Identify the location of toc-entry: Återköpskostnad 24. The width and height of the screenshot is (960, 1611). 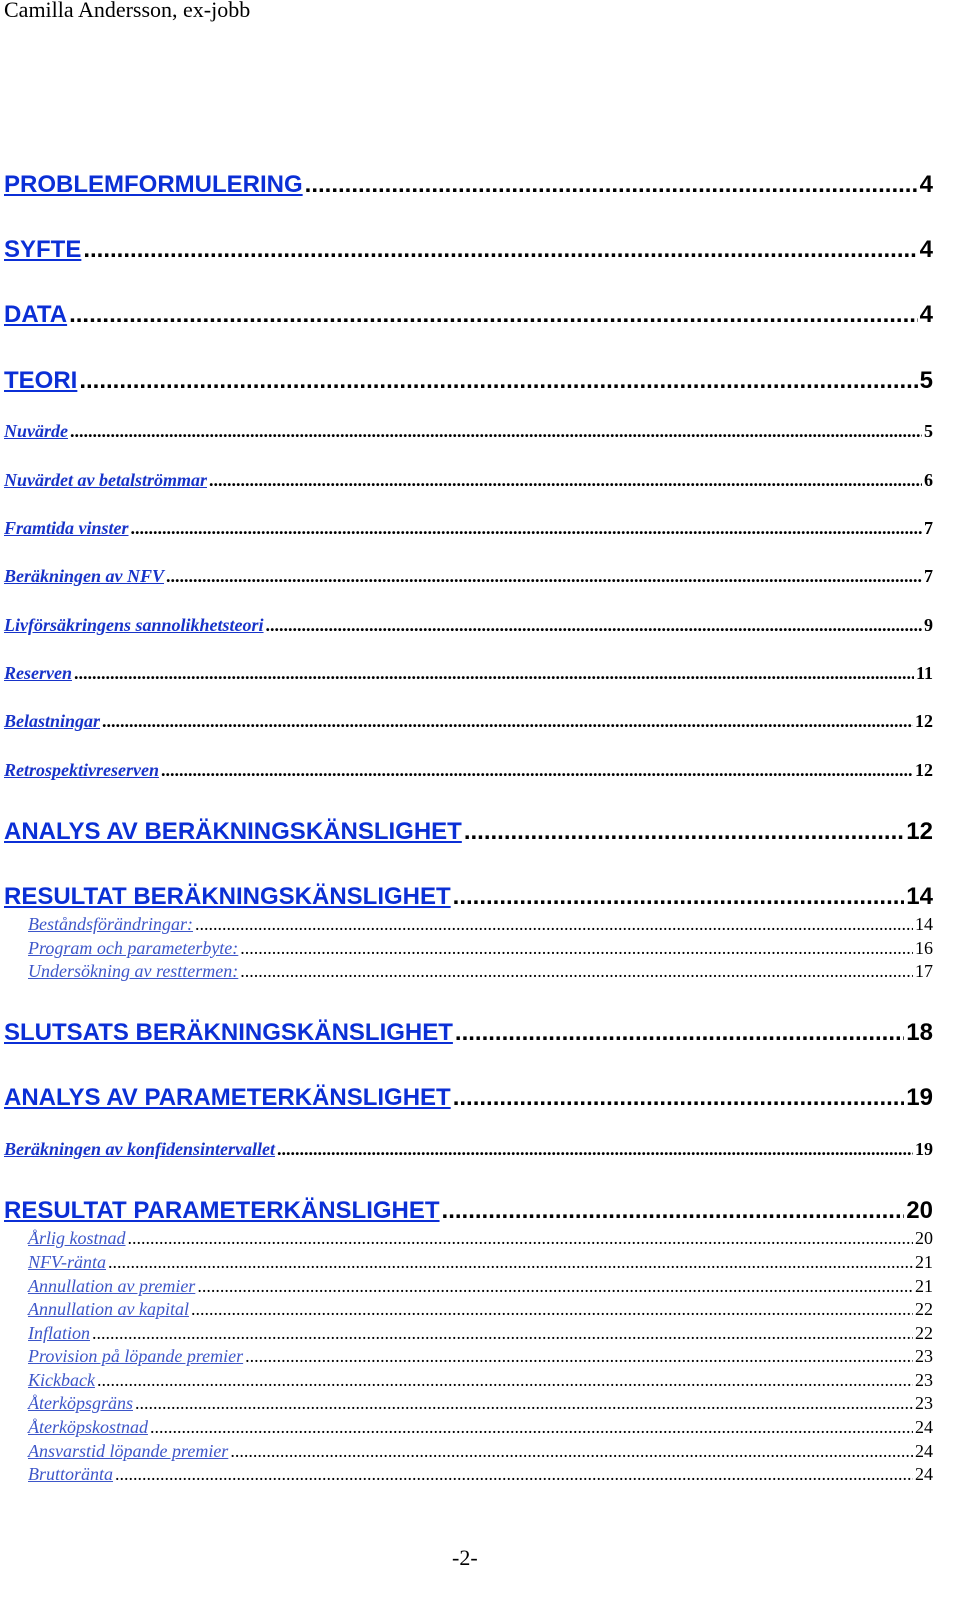
(480, 1428).